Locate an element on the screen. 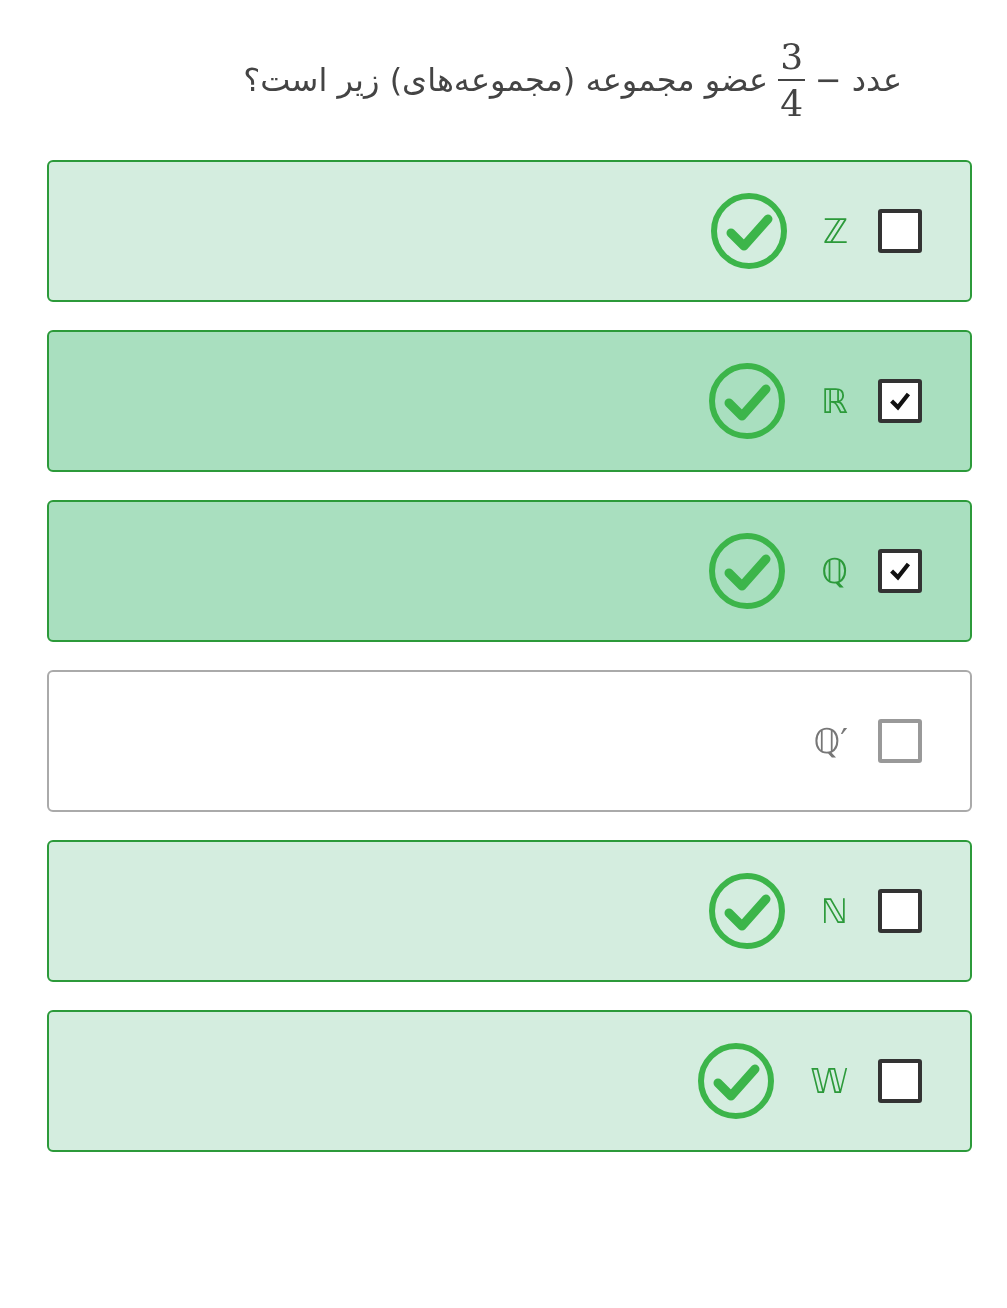 This screenshot has width=1007, height=1308. answer-option: 𝕎 is located at coordinates (509, 1081).